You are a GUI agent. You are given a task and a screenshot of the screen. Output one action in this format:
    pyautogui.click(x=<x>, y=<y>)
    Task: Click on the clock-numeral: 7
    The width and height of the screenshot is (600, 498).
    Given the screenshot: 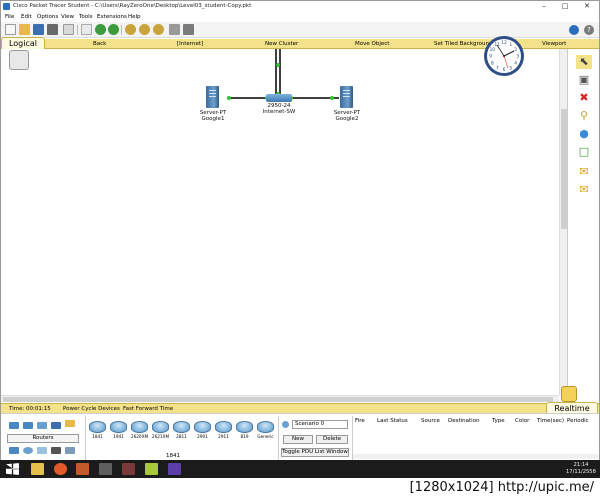 What is the action you would take?
    pyautogui.click(x=497, y=68)
    